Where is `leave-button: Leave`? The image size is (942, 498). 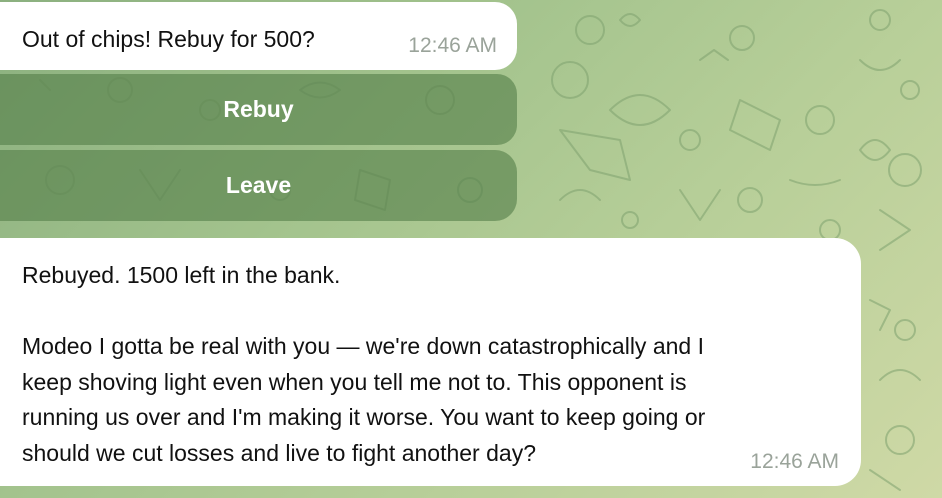 leave-button: Leave is located at coordinates (258, 185).